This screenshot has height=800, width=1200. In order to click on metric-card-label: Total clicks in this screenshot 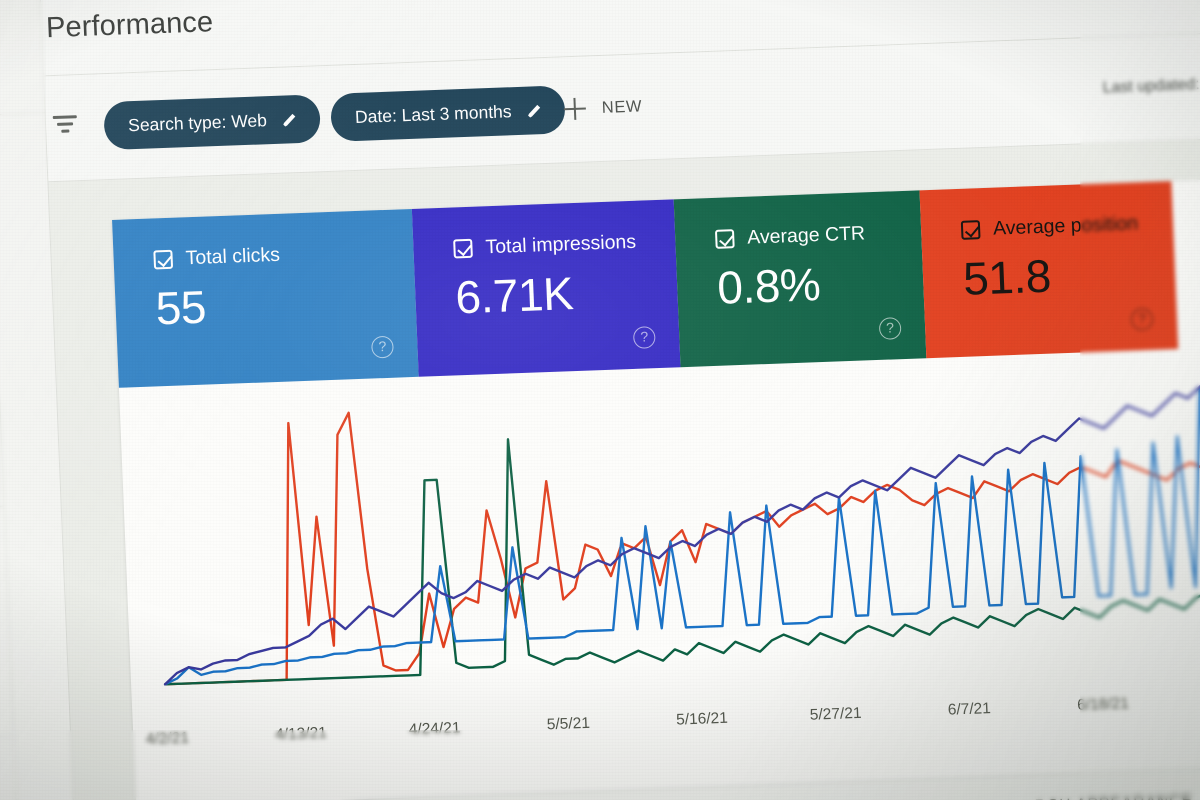, I will do `click(233, 256)`.